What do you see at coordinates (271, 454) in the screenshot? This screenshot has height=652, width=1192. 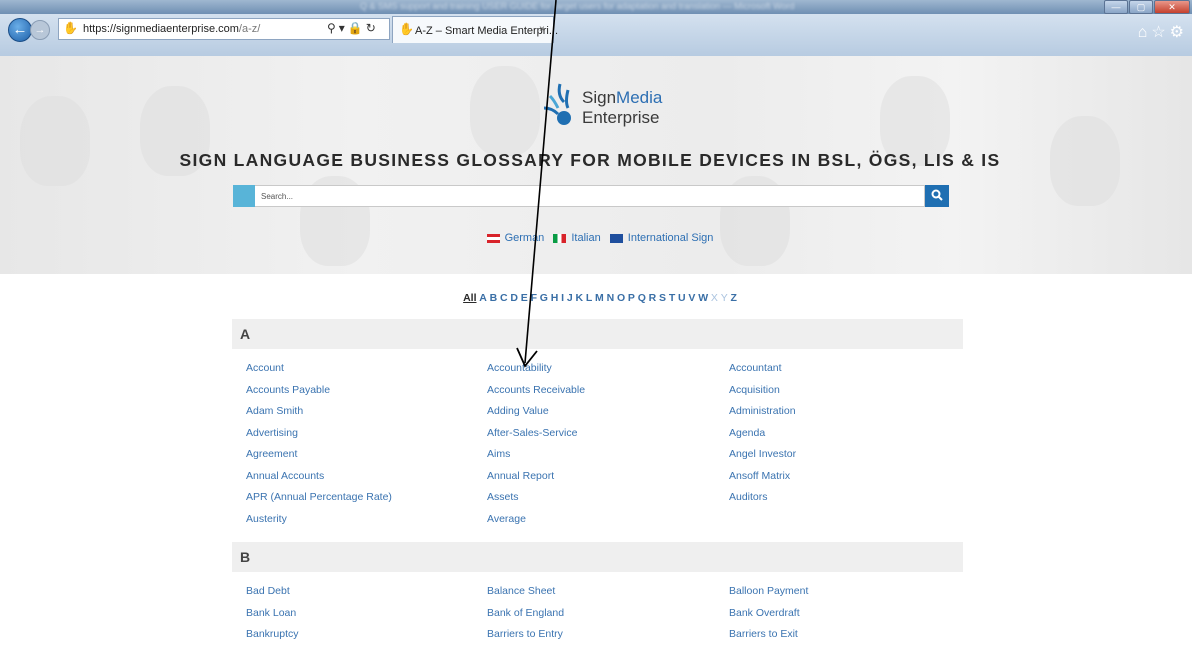 I see `glossary-term-link: Agreement` at bounding box center [271, 454].